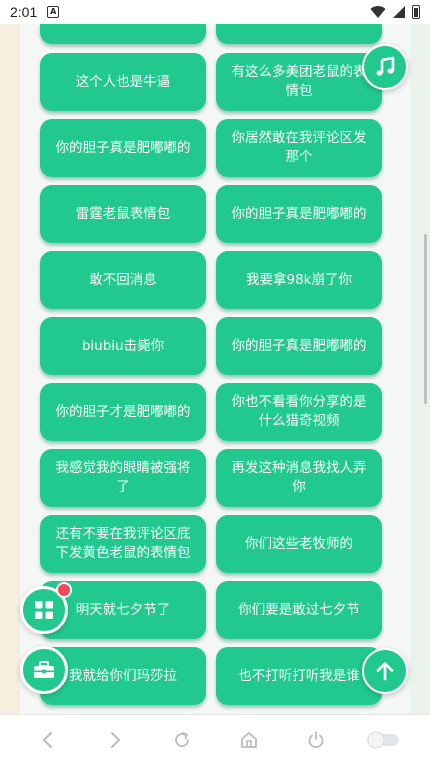 This screenshot has height=764, width=430. What do you see at coordinates (123, 346) in the screenshot?
I see `sound-button: biubiu击毙你` at bounding box center [123, 346].